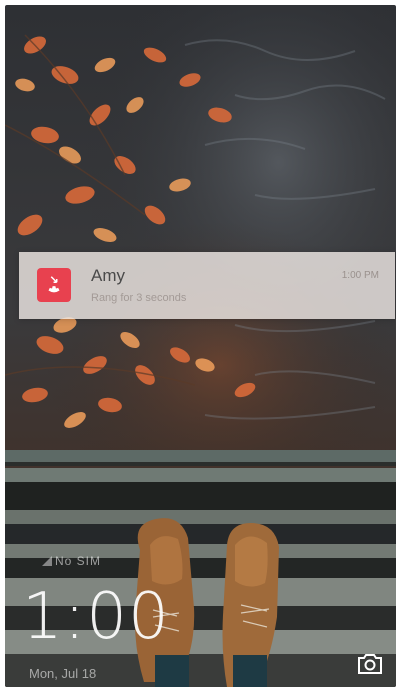  What do you see at coordinates (139, 298) in the screenshot?
I see `notification-subtitle: Rang for 3 seconds` at bounding box center [139, 298].